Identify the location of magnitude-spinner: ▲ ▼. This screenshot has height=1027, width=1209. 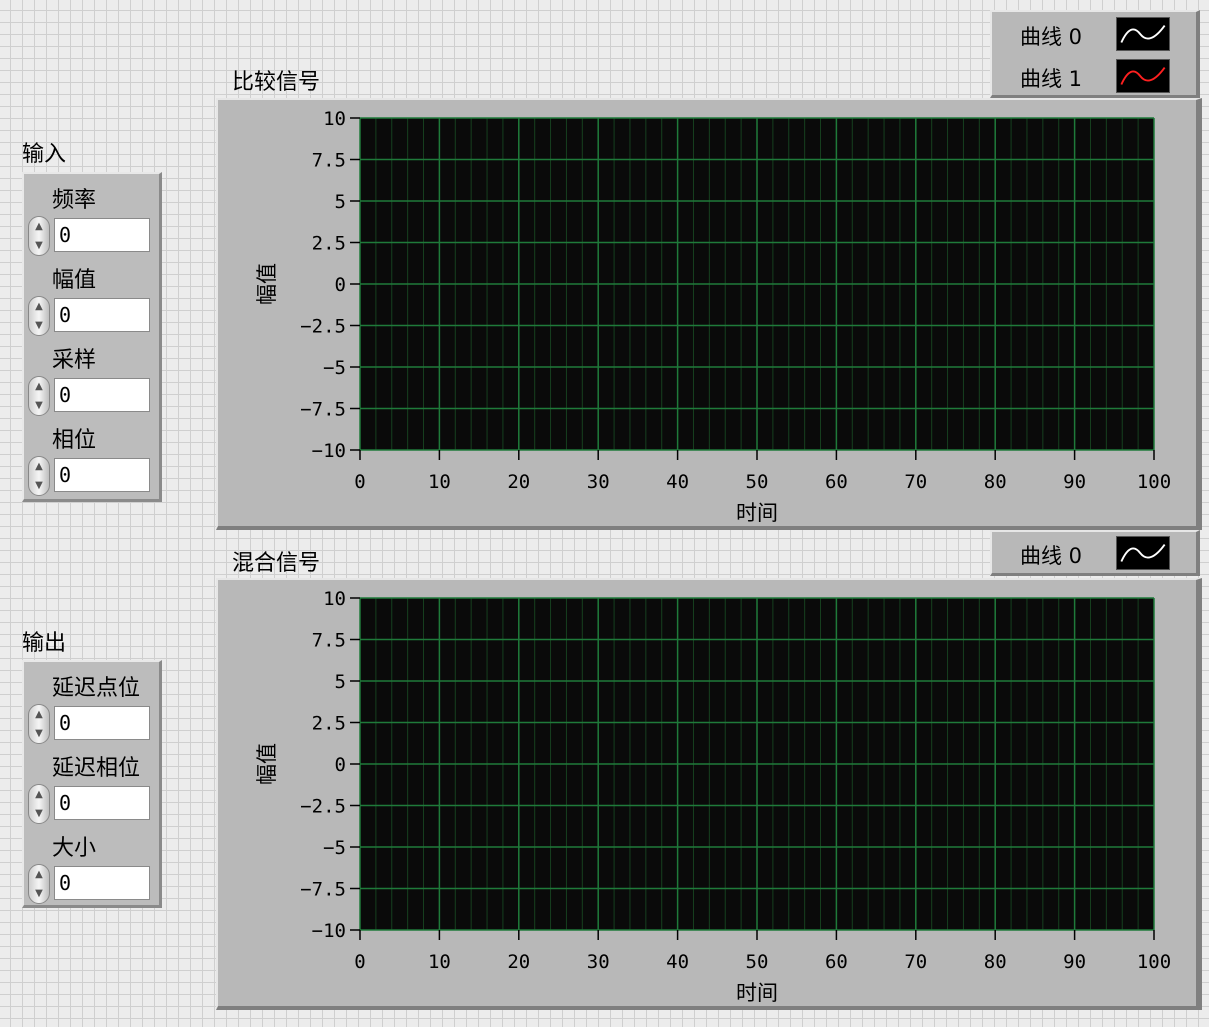
(39, 884).